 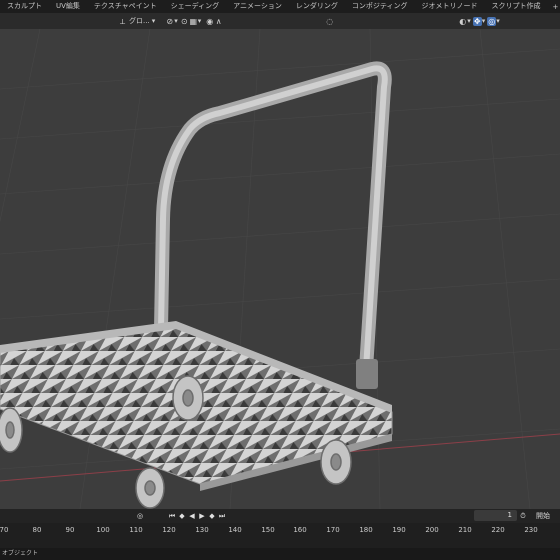 I want to click on tab-shading: シェーディング, so click(x=195, y=6).